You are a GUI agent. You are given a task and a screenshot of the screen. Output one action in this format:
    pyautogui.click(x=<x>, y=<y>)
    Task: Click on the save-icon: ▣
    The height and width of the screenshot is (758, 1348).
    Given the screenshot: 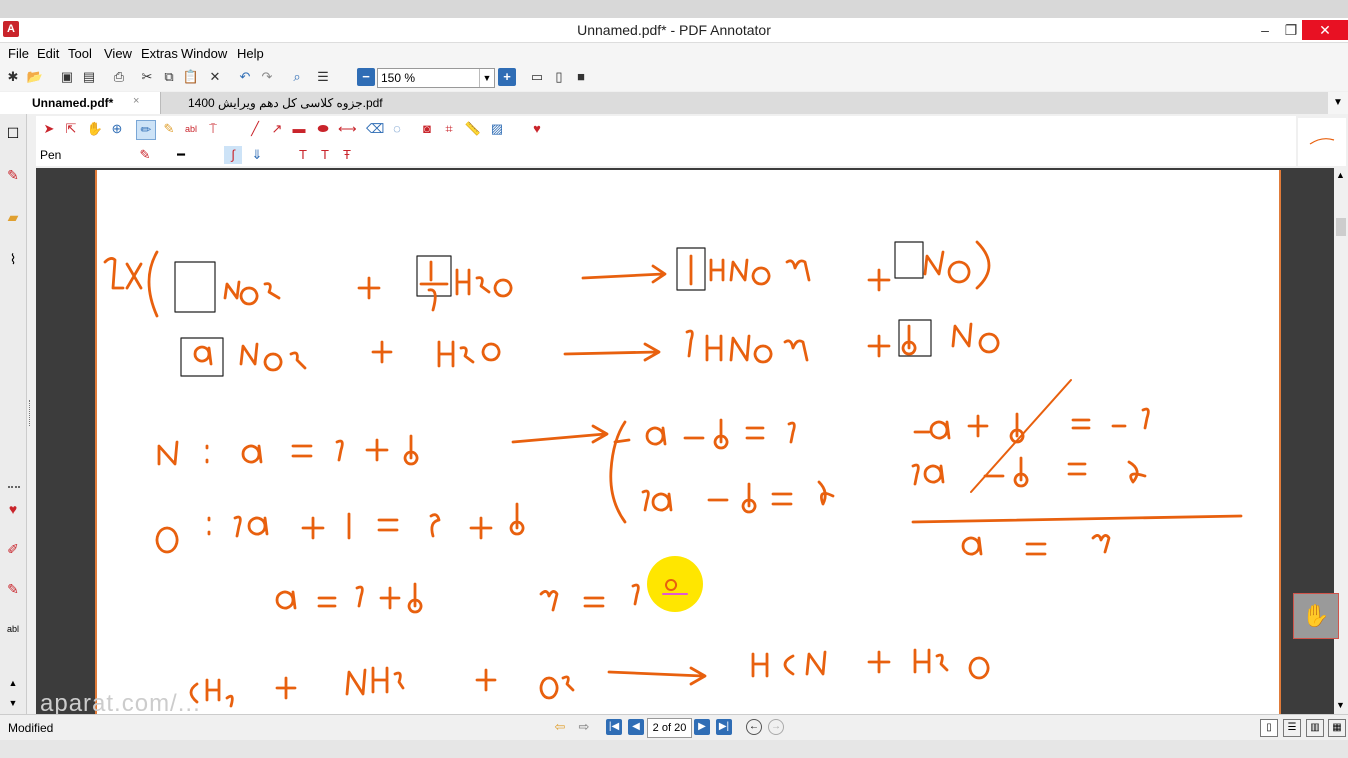 What is the action you would take?
    pyautogui.click(x=67, y=77)
    